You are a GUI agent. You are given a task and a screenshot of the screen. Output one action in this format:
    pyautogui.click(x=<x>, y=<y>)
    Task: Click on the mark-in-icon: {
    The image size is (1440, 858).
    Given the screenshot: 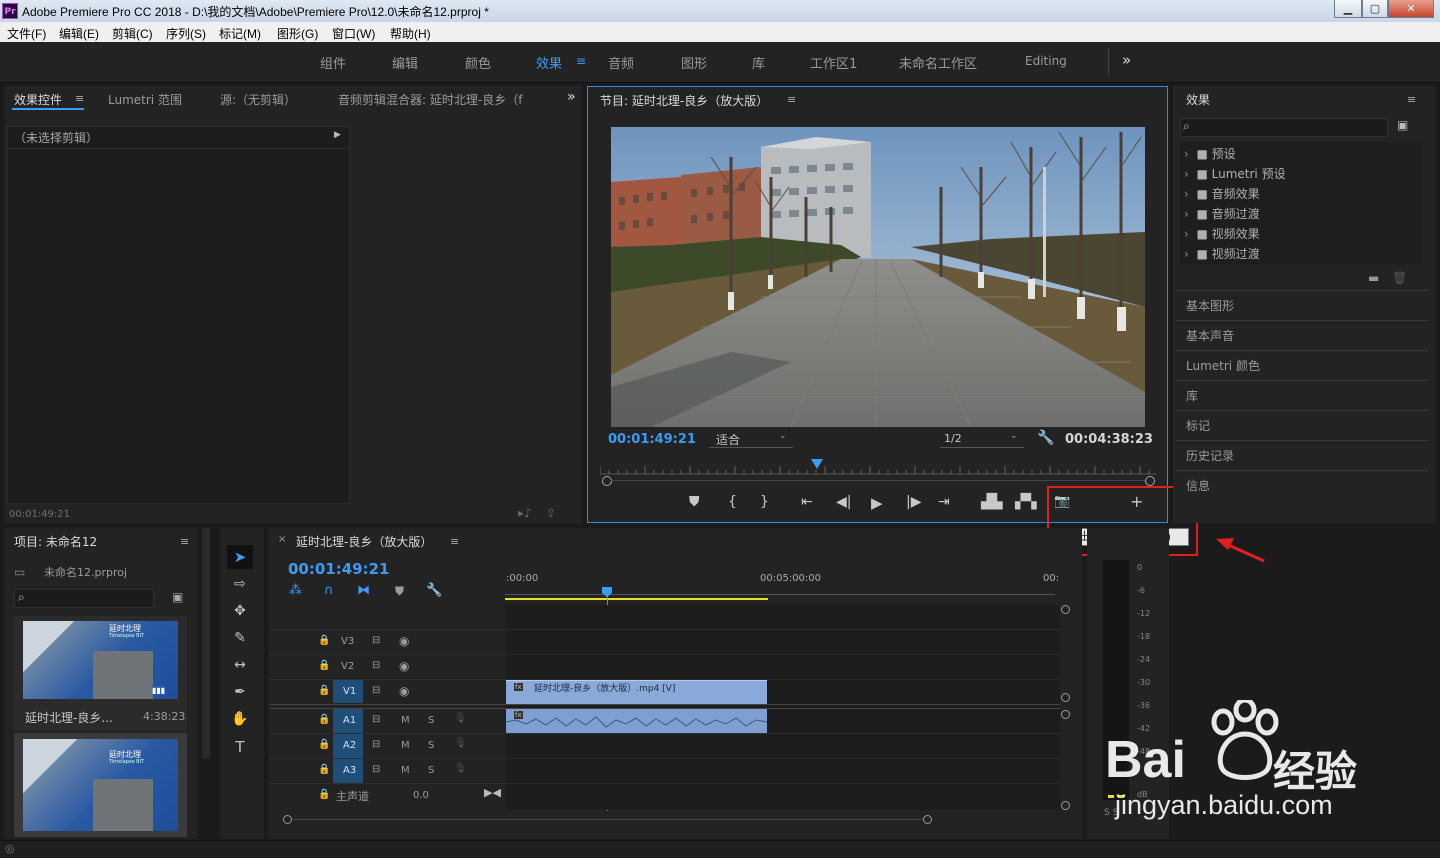 What is the action you would take?
    pyautogui.click(x=732, y=502)
    